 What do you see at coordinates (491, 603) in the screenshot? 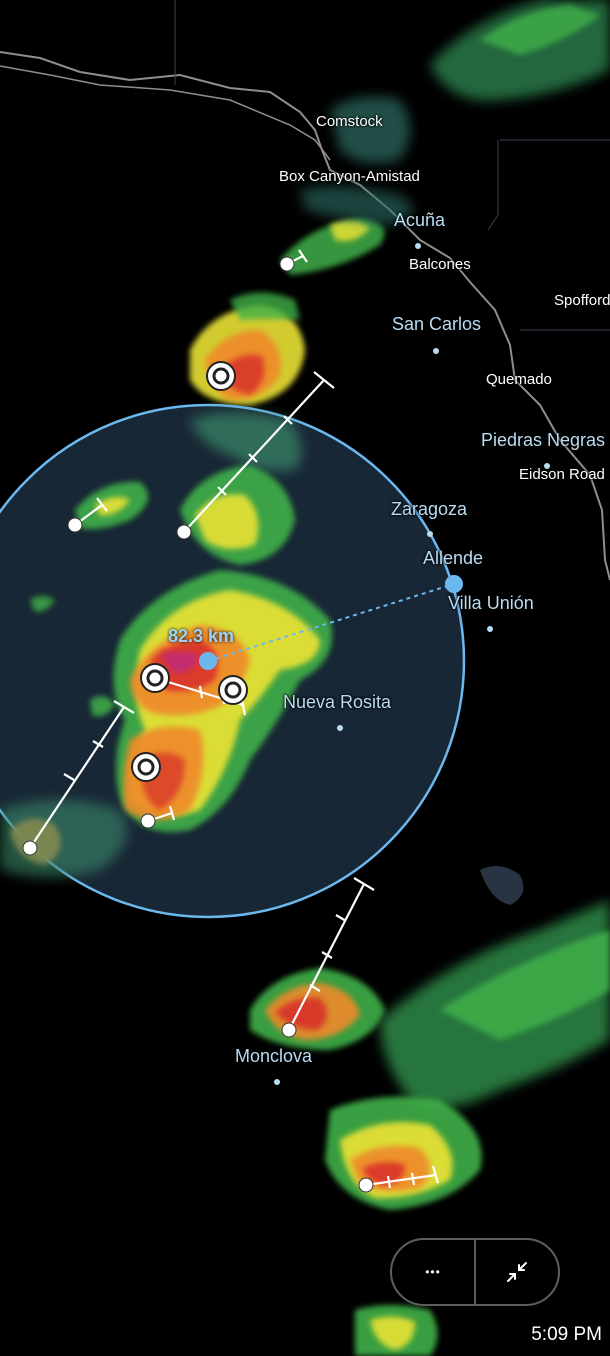
I see `city-label: Villa Unión` at bounding box center [491, 603].